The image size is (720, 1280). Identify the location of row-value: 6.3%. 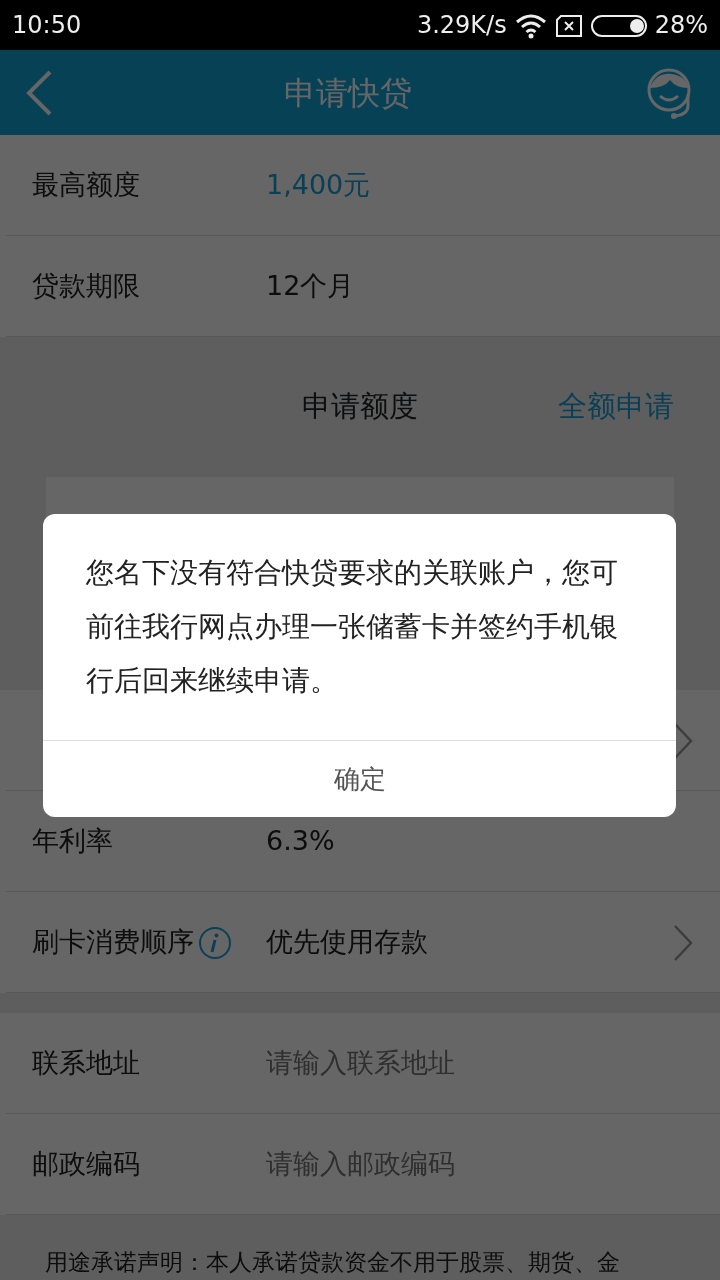
(300, 840).